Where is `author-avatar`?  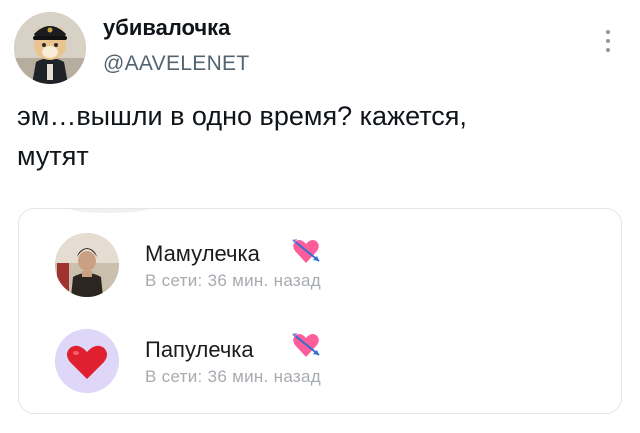
author-avatar is located at coordinates (50, 48).